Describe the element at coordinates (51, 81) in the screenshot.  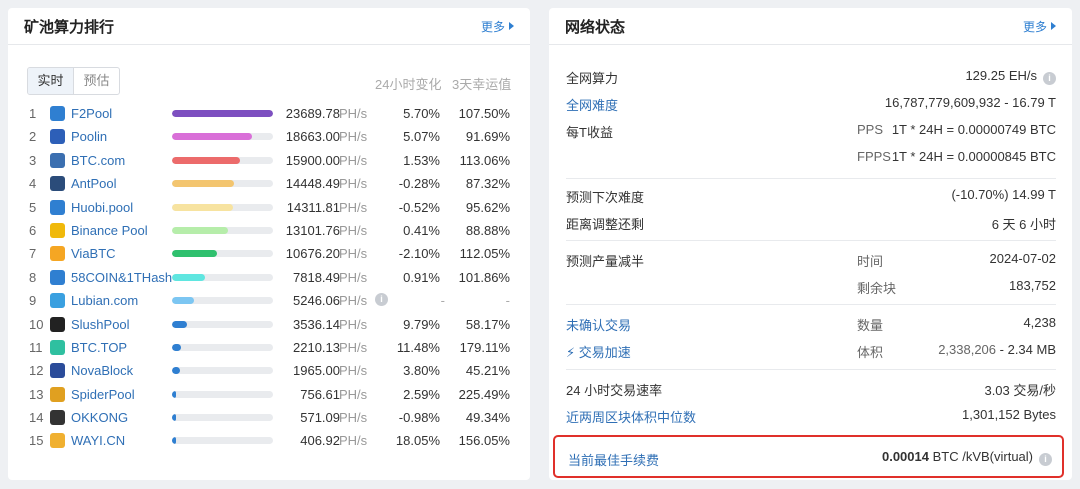
I see `tab-realtime: 实时` at that location.